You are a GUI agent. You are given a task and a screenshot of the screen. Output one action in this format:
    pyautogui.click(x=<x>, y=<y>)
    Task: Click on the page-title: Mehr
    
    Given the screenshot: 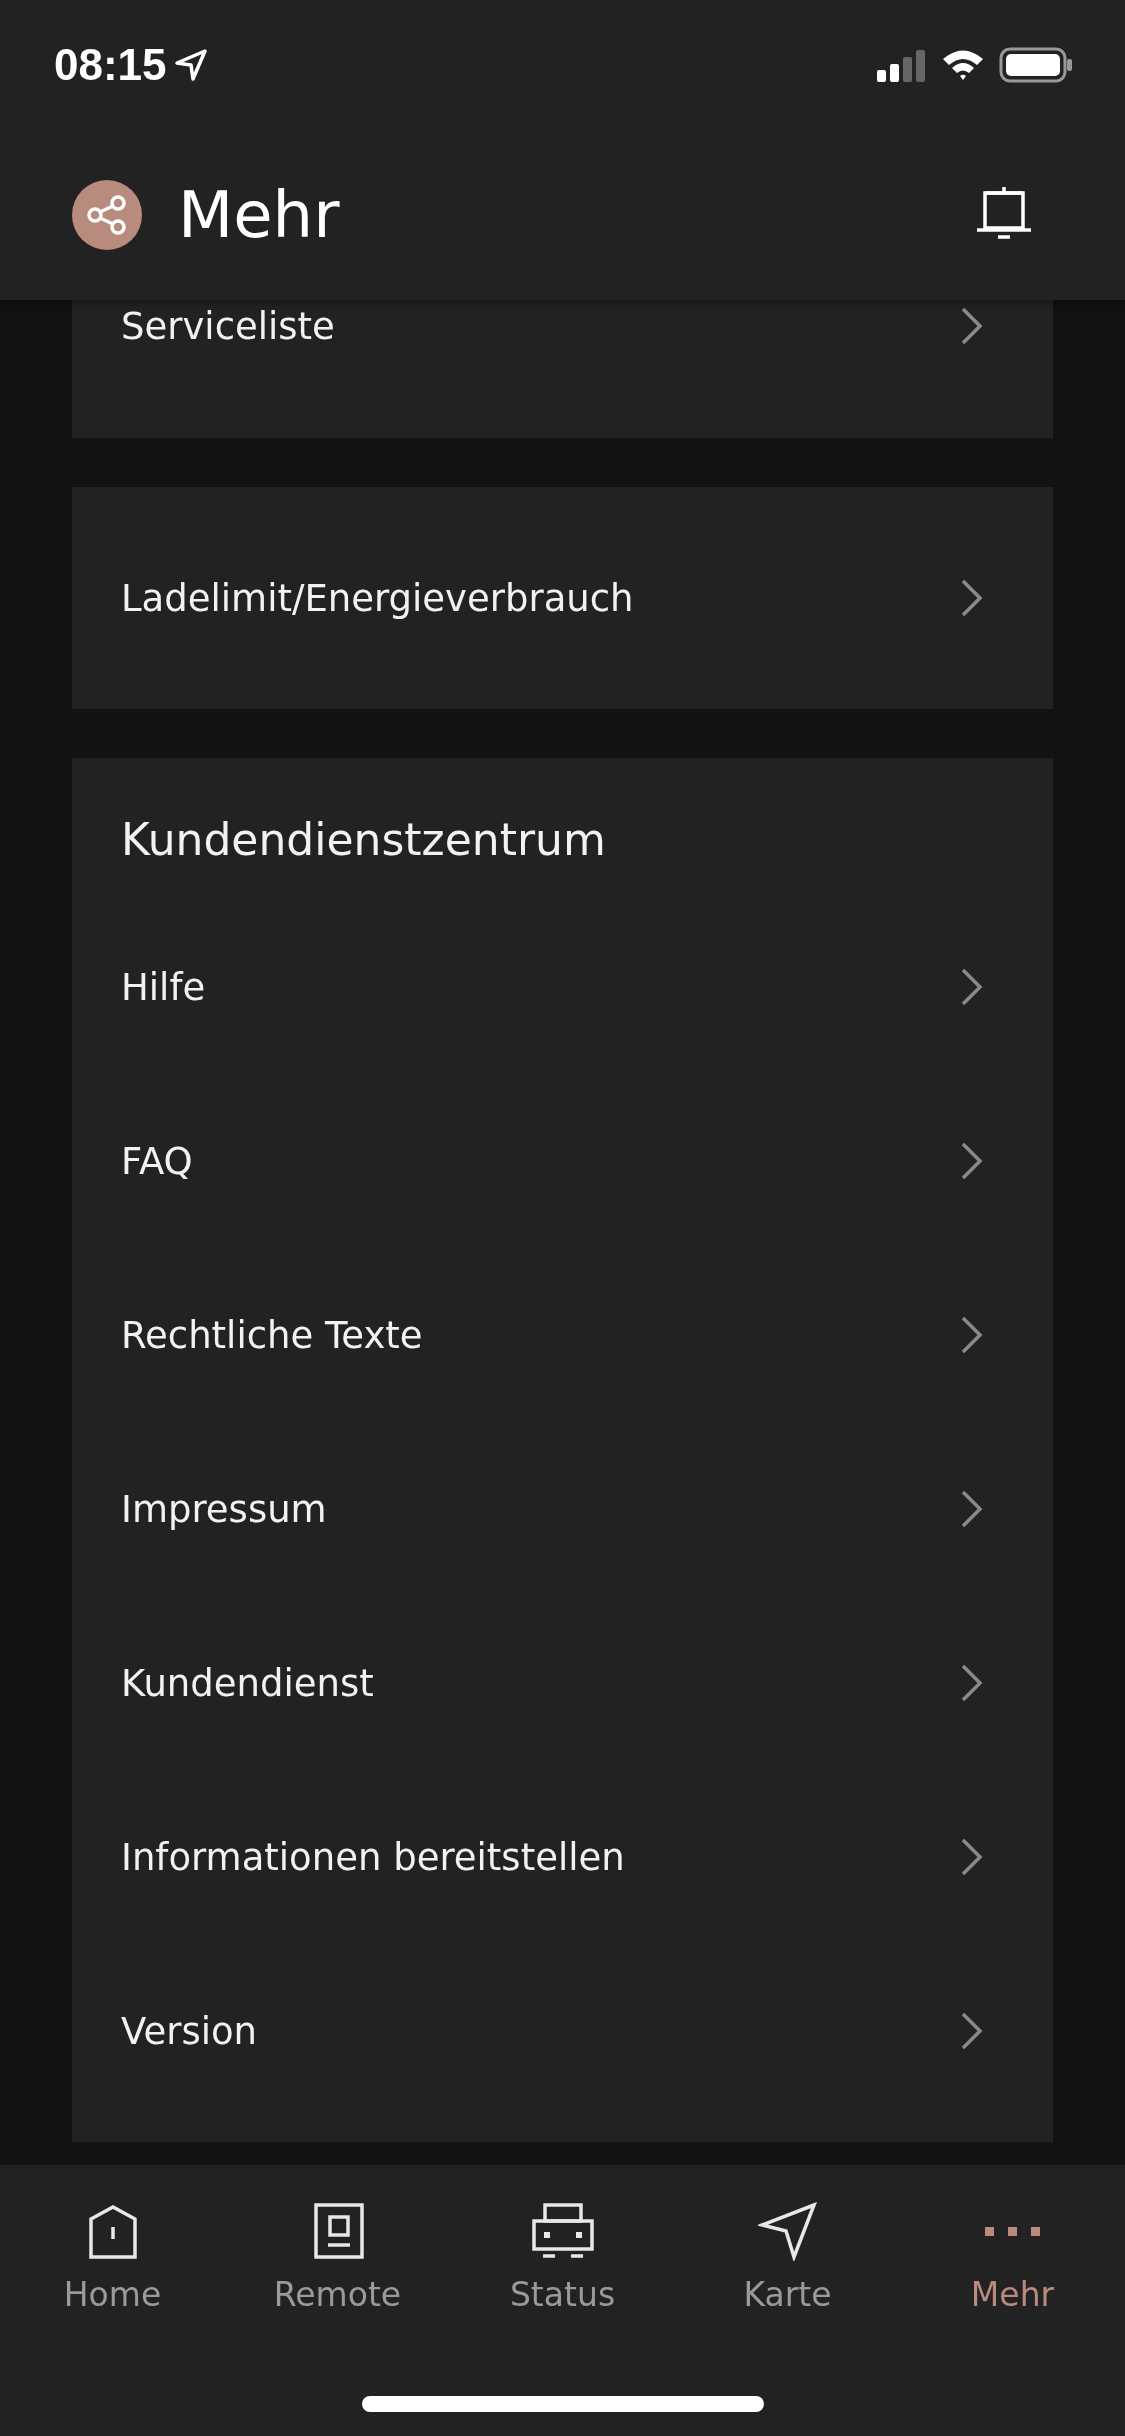 What is the action you would take?
    pyautogui.click(x=259, y=215)
    